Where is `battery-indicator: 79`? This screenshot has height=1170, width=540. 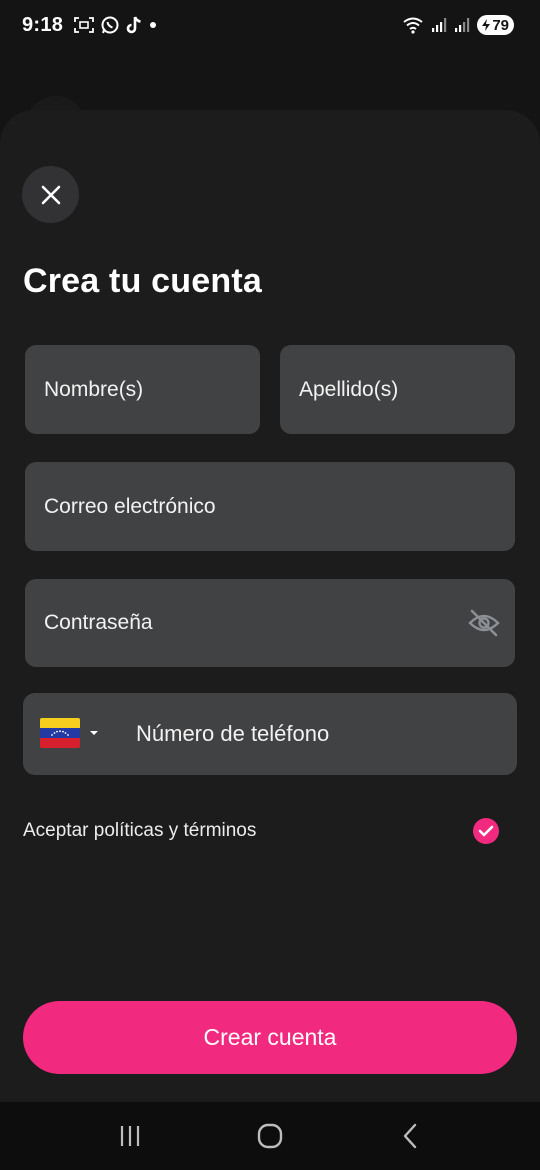 battery-indicator: 79 is located at coordinates (495, 25).